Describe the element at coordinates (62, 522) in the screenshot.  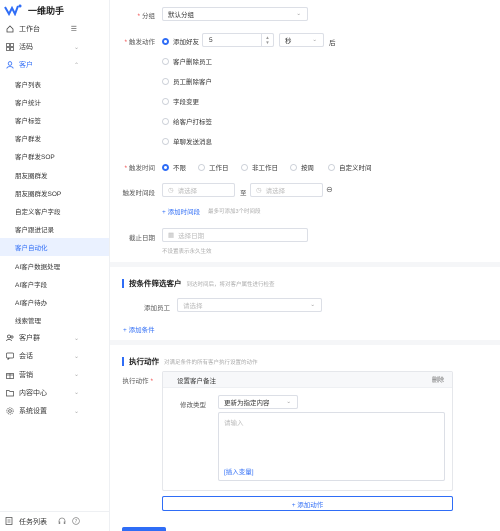
I see `headset-icon` at that location.